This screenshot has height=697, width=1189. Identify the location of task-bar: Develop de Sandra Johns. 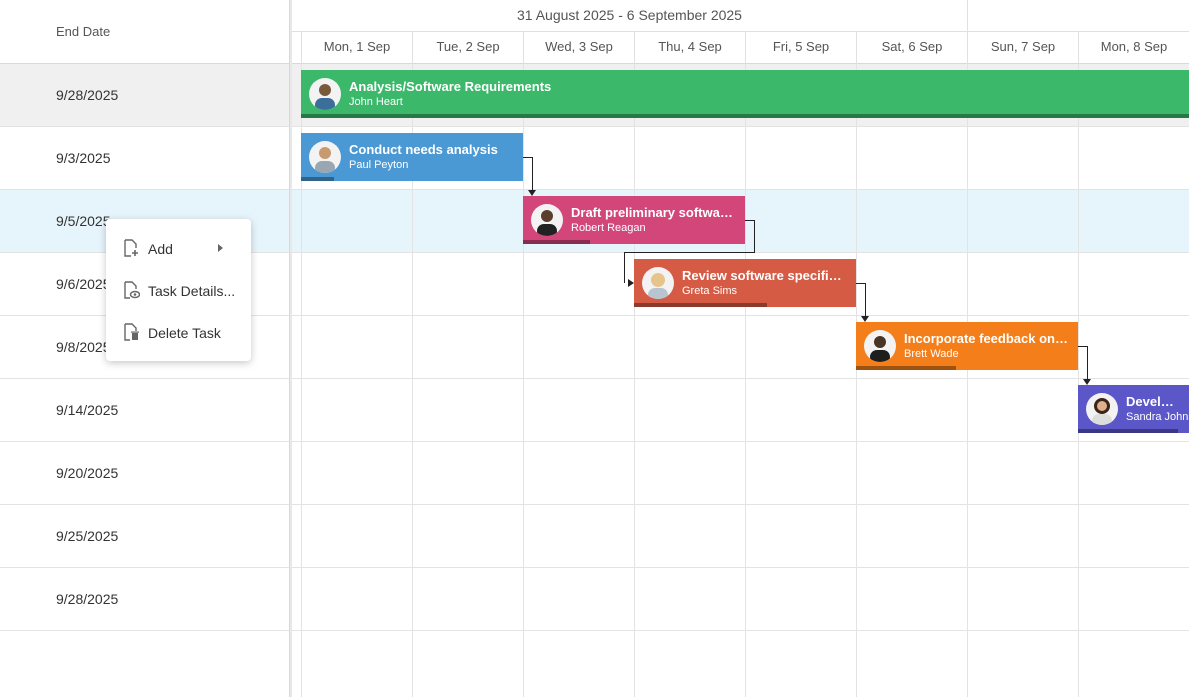
(1133, 409).